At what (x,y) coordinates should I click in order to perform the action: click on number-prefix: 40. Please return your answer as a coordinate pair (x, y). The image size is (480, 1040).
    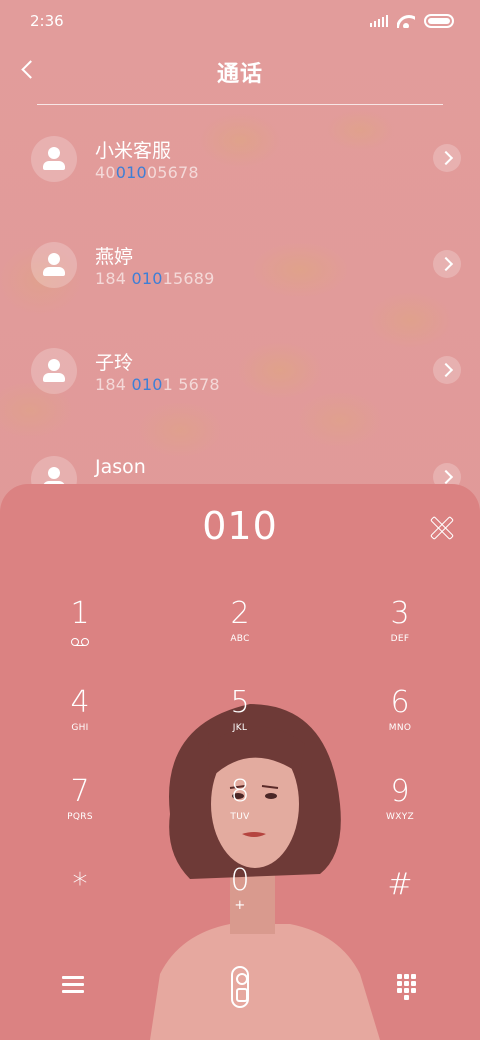
    Looking at the image, I should click on (105, 172).